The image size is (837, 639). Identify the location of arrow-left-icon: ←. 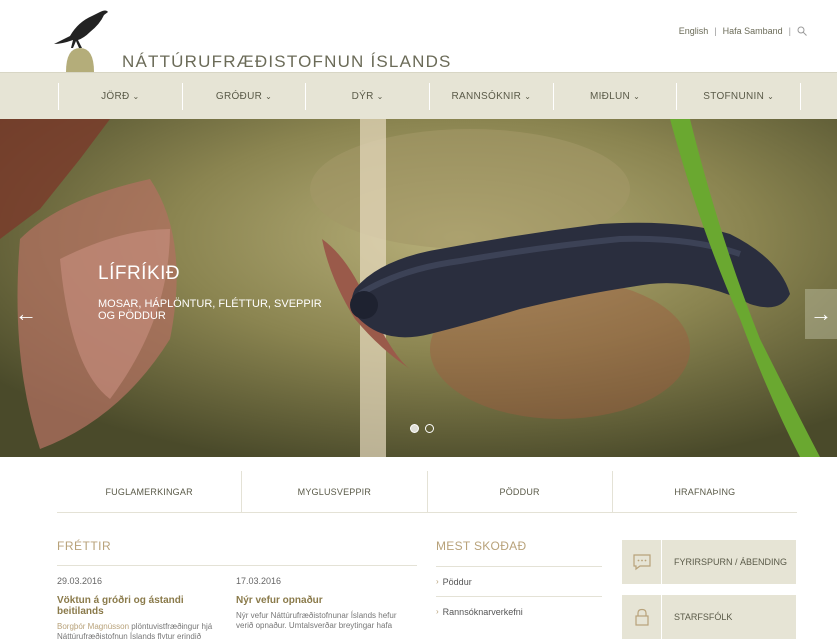
(26, 313).